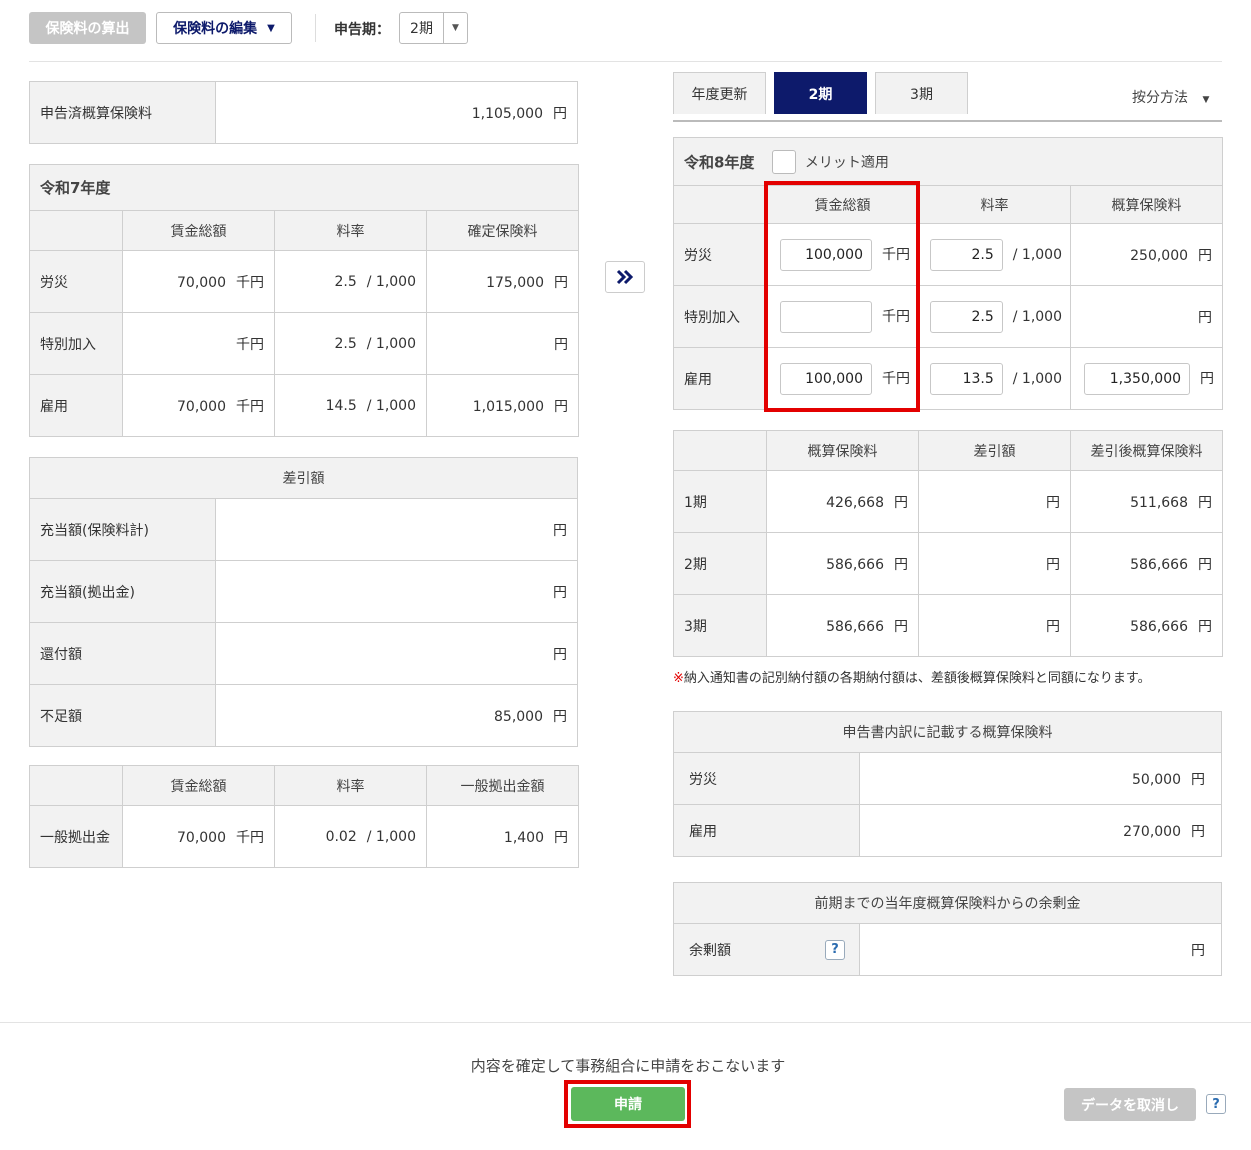  Describe the element at coordinates (76, 230) in the screenshot. I see `fy7-header-blank` at that location.